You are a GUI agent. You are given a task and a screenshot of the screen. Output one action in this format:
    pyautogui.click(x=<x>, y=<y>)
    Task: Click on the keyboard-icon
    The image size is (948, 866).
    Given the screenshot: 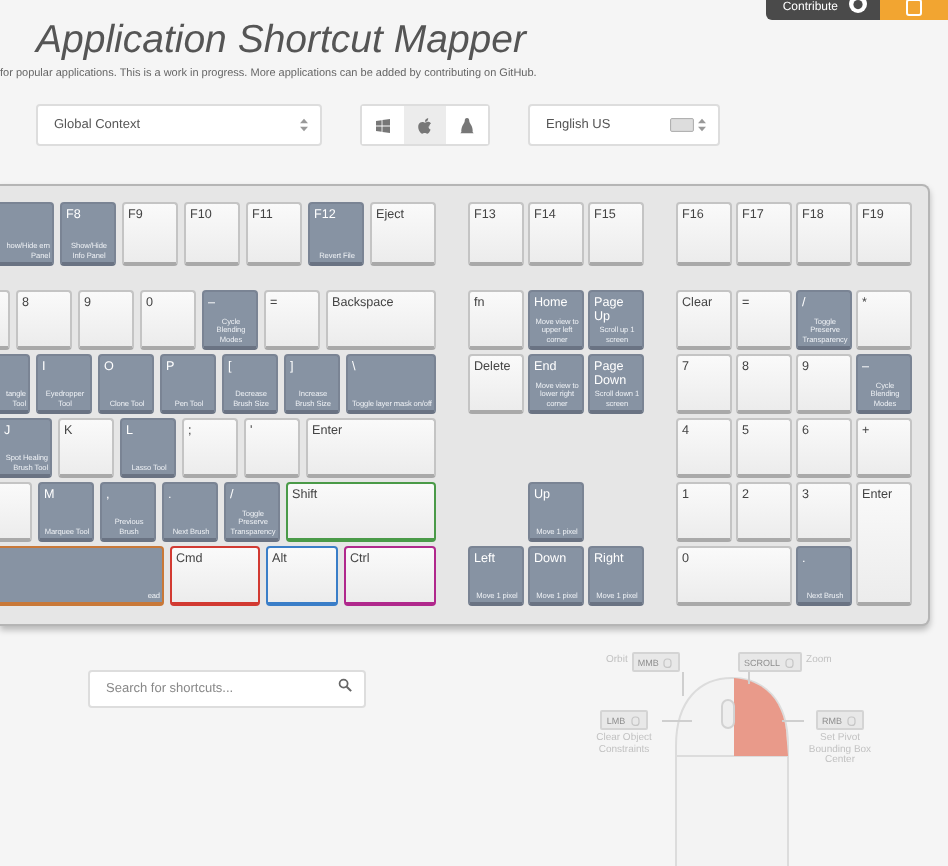 What is the action you would take?
    pyautogui.click(x=682, y=125)
    